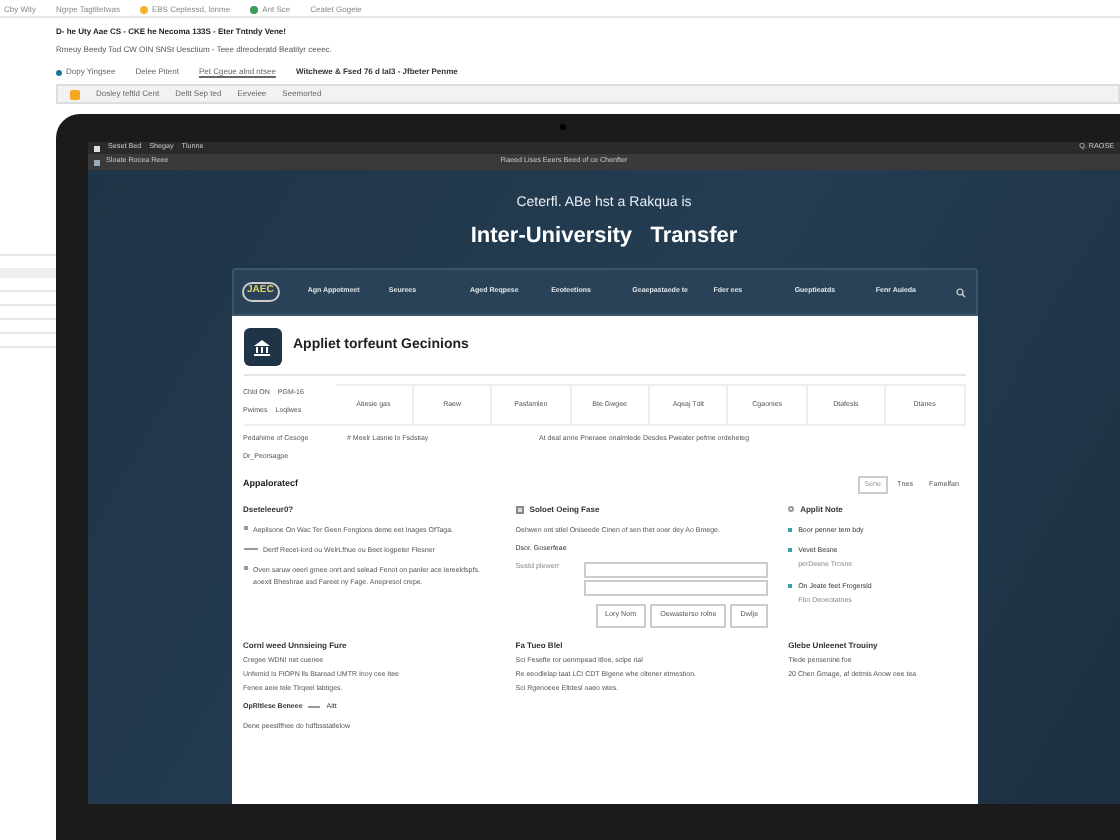 The height and width of the screenshot is (840, 1120). What do you see at coordinates (262, 347) in the screenshot?
I see `bank-icon` at bounding box center [262, 347].